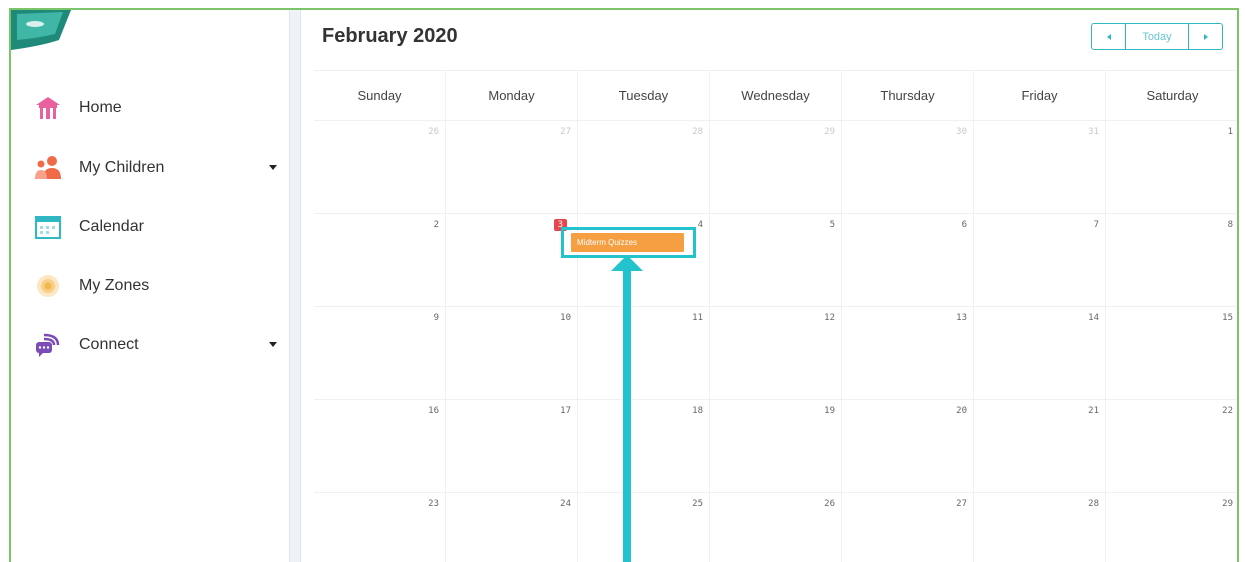 Image resolution: width=1245 pixels, height=562 pixels. What do you see at coordinates (908, 167) in the screenshot?
I see `calendar-day-cell: 30` at bounding box center [908, 167].